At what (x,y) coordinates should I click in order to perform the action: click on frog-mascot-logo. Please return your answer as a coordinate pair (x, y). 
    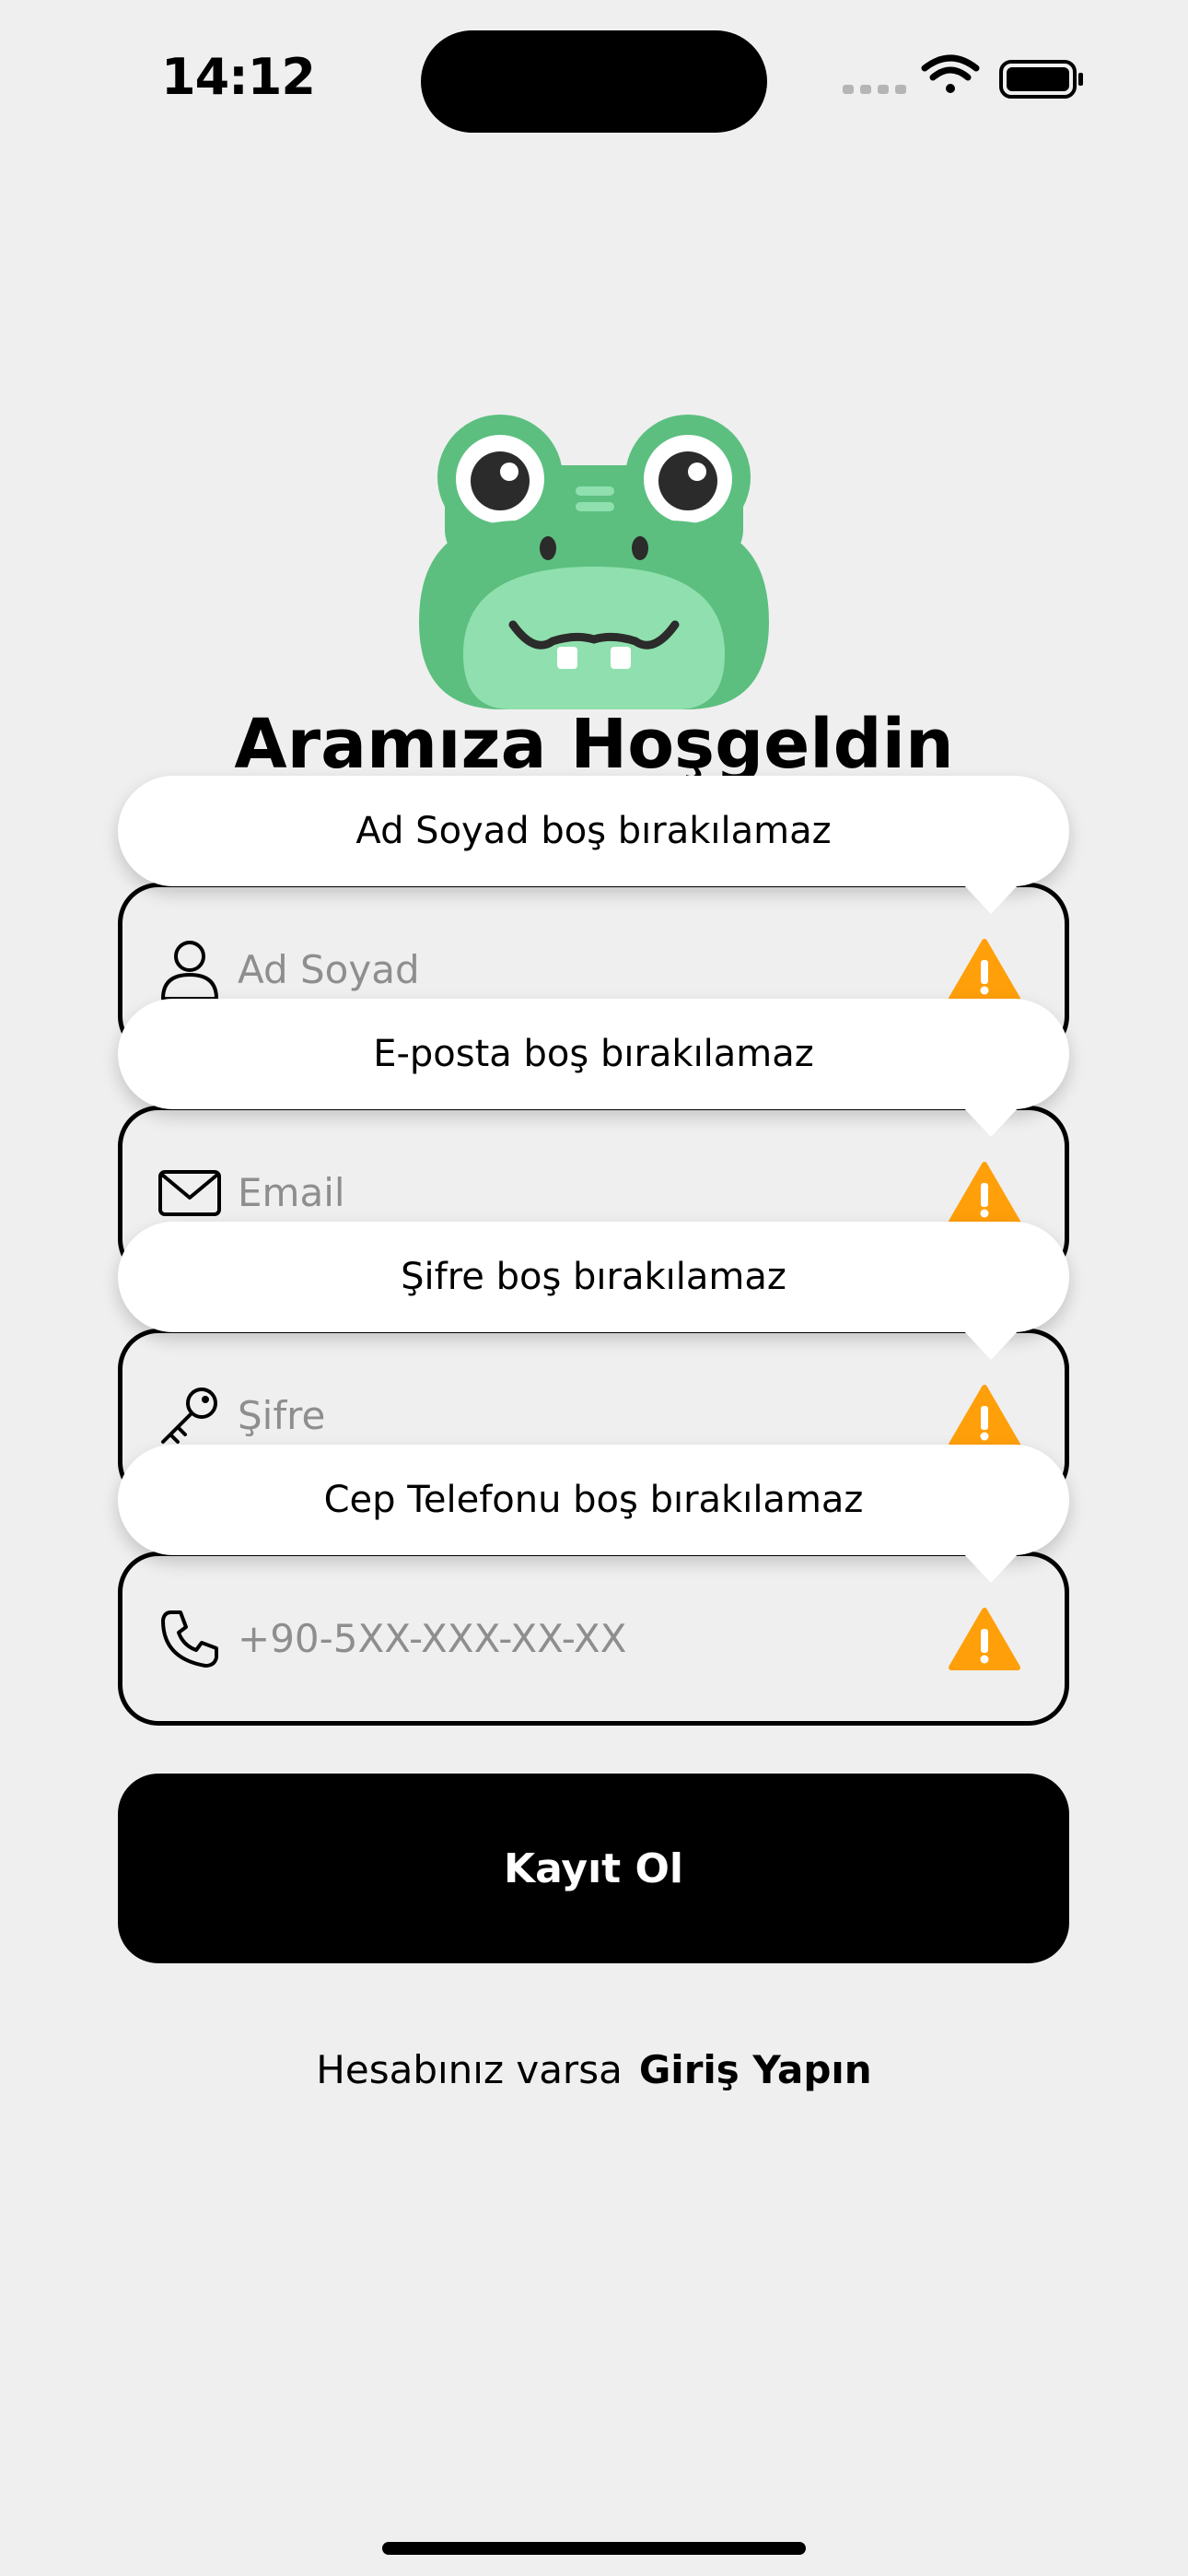
    Looking at the image, I should click on (594, 562).